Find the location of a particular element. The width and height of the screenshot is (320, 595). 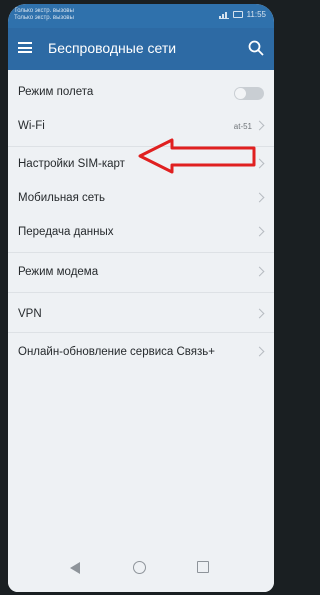

battery-icon is located at coordinates (237, 14).